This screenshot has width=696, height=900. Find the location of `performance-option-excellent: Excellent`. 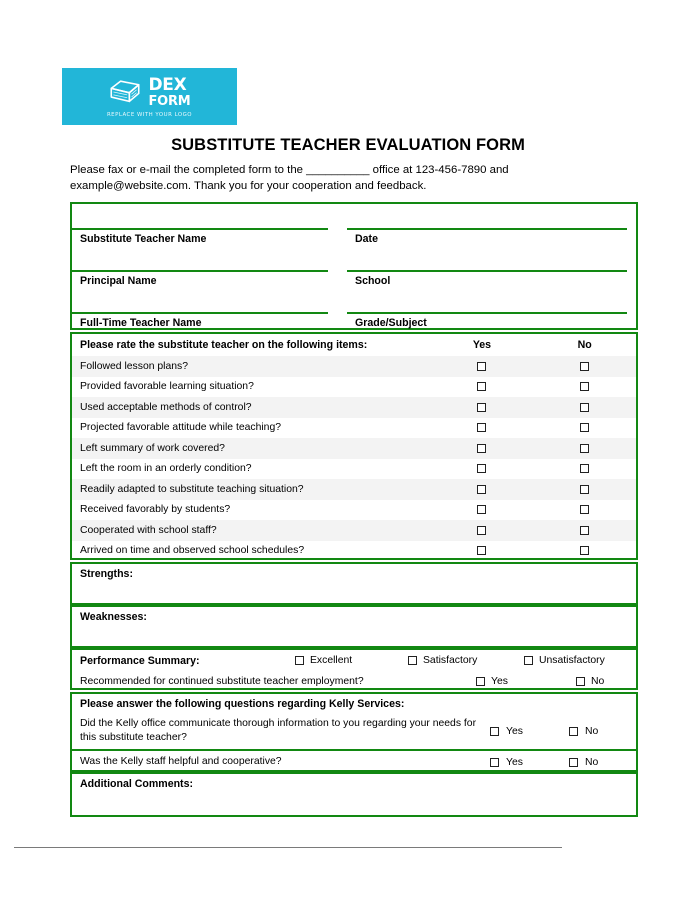

performance-option-excellent: Excellent is located at coordinates (351, 660).